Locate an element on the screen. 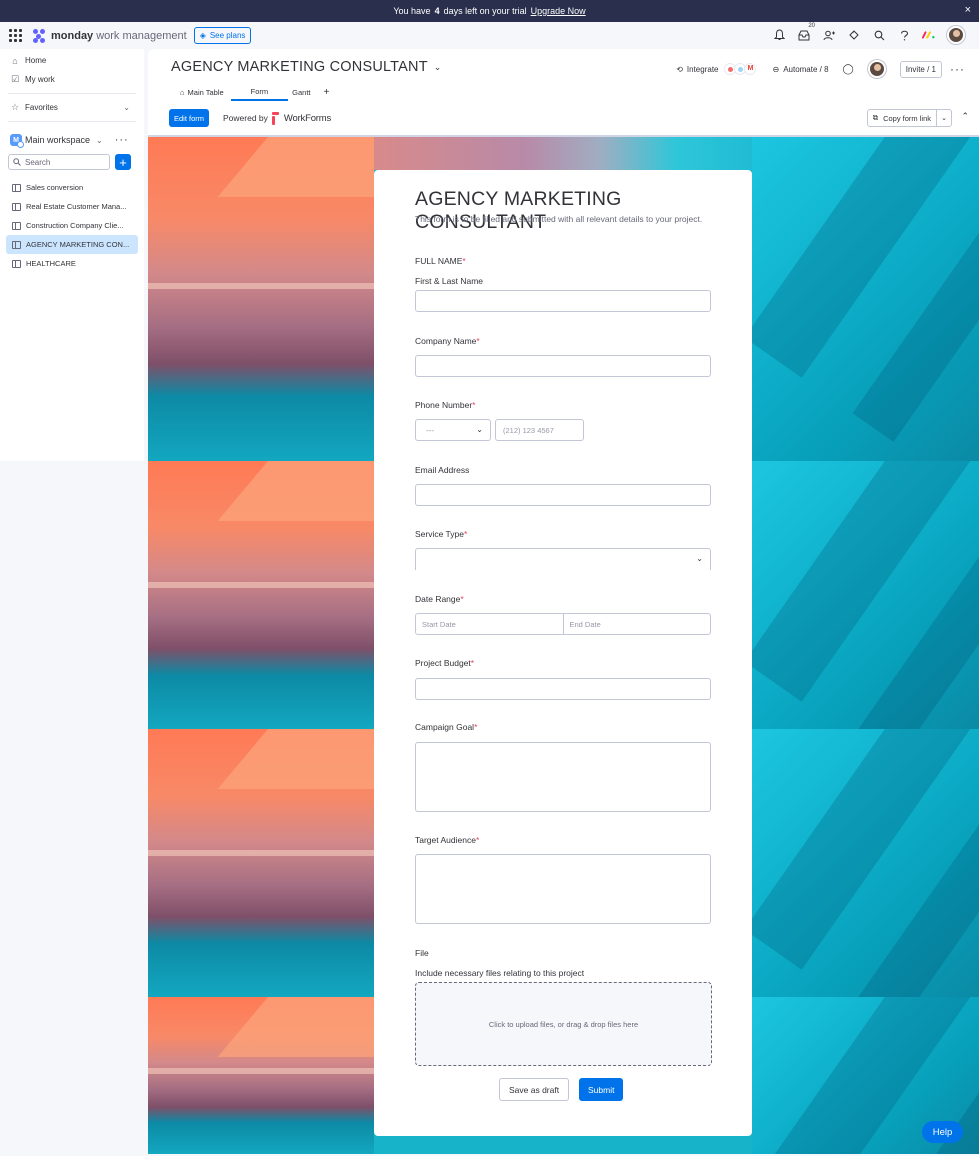  full-name-field is located at coordinates (563, 301).